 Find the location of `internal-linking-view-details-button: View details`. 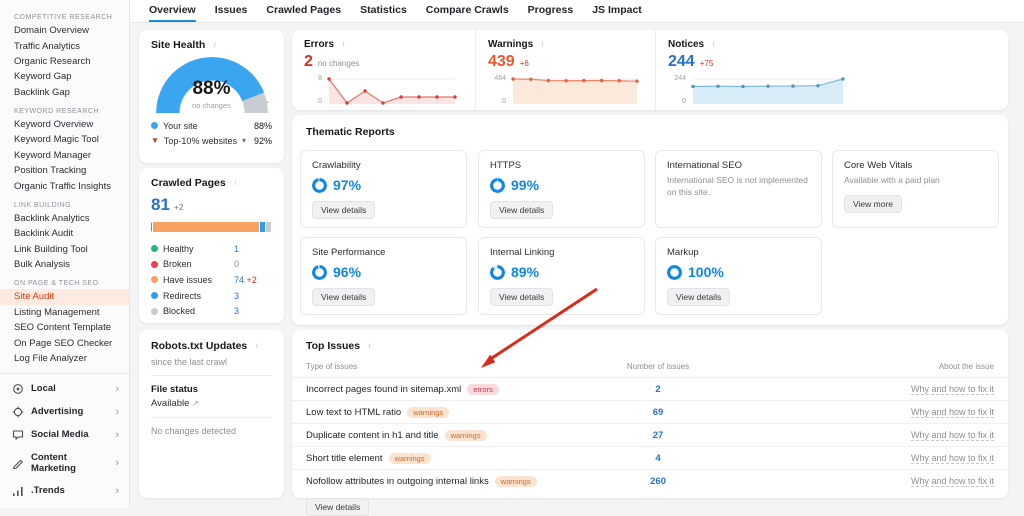

internal-linking-view-details-button: View details is located at coordinates (522, 297).